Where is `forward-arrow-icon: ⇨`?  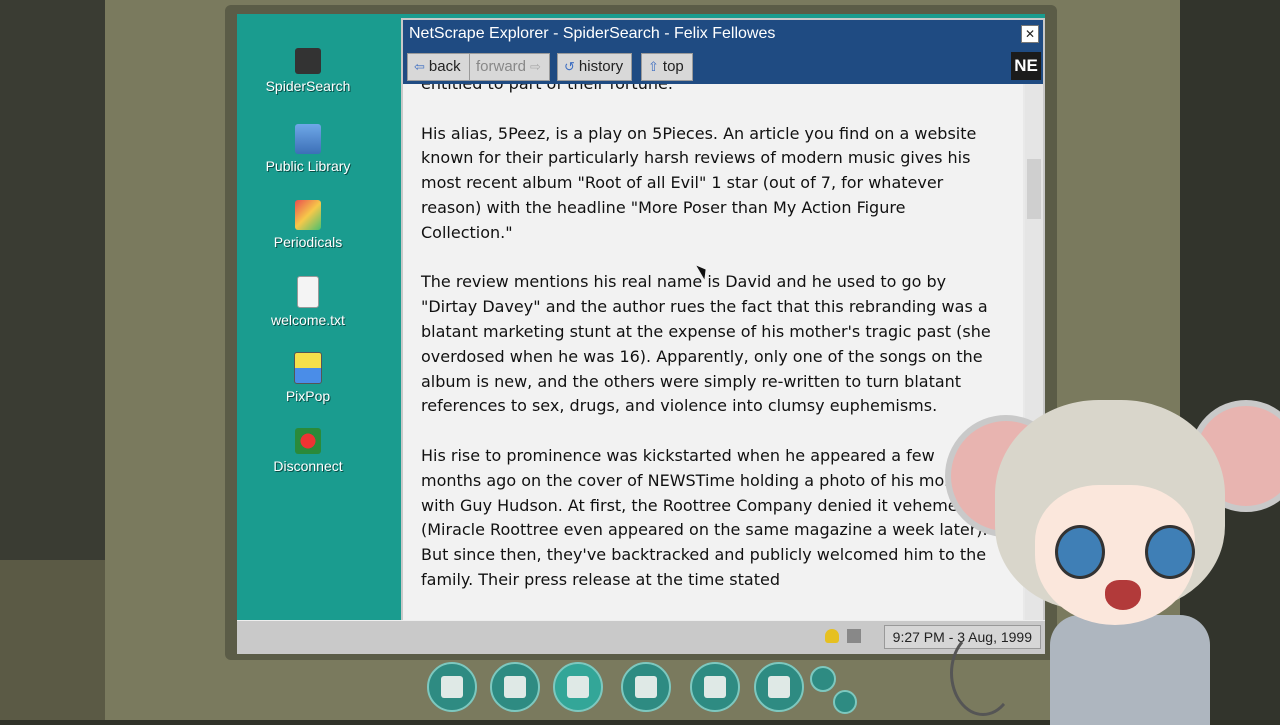 forward-arrow-icon: ⇨ is located at coordinates (535, 66).